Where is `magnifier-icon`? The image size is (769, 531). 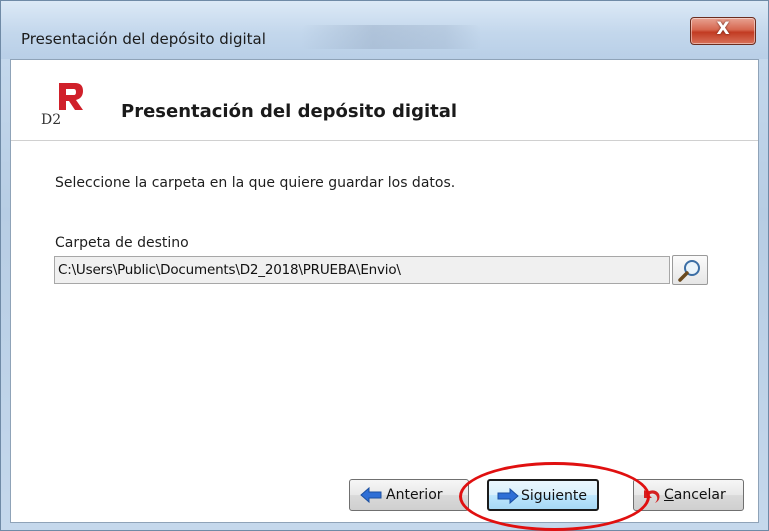 magnifier-icon is located at coordinates (689, 271).